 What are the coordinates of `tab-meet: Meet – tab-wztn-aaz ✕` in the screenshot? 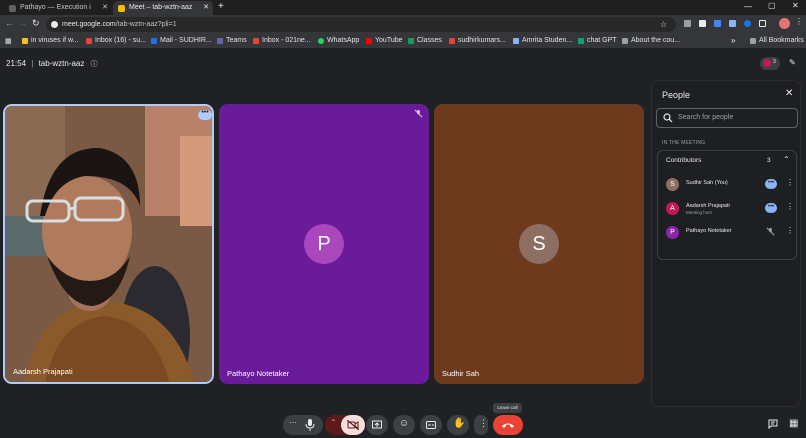 It's located at (163, 8).